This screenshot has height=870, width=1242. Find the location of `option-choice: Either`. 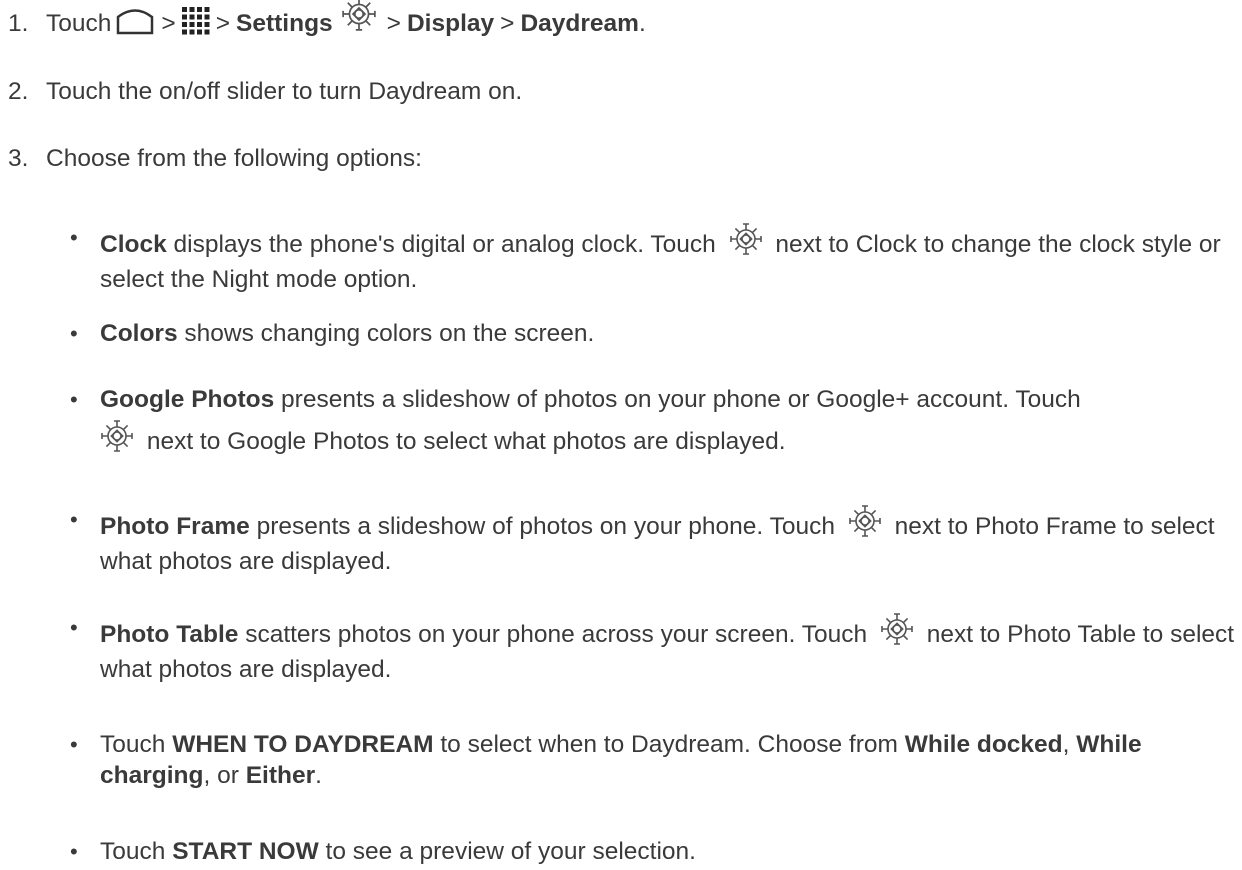

option-choice: Either is located at coordinates (280, 775).